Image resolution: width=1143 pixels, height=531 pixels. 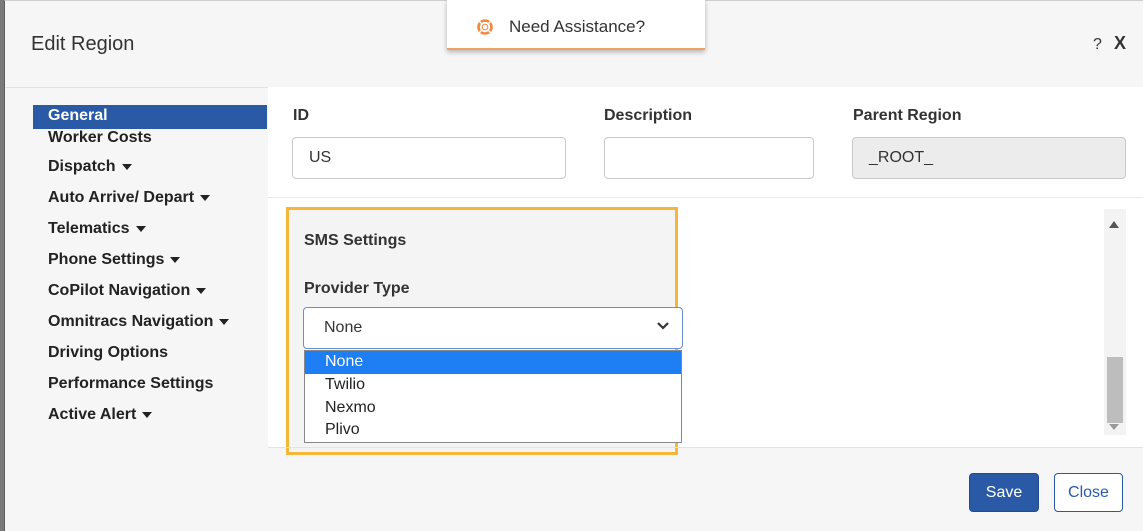 I want to click on assistance-icon, so click(x=485, y=27).